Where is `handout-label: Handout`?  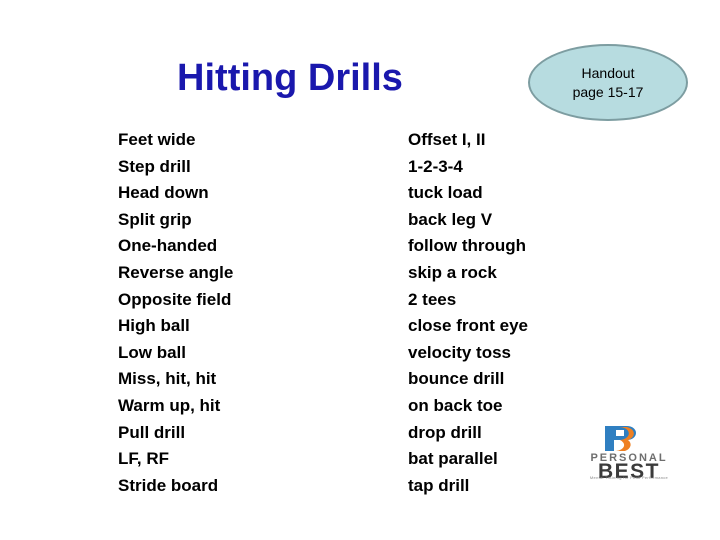
handout-label: Handout is located at coordinates (608, 72).